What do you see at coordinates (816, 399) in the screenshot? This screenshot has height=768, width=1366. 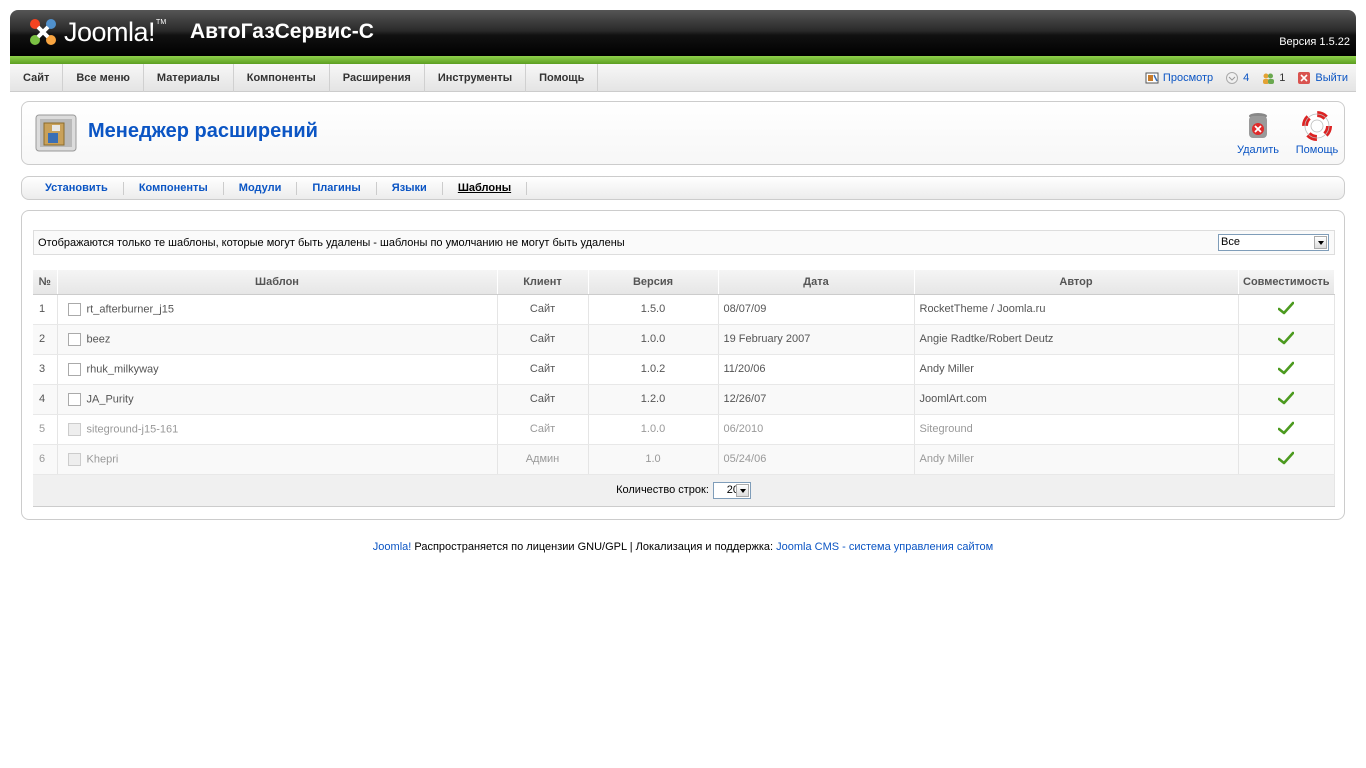 I see `date-cell: 12/26/07` at bounding box center [816, 399].